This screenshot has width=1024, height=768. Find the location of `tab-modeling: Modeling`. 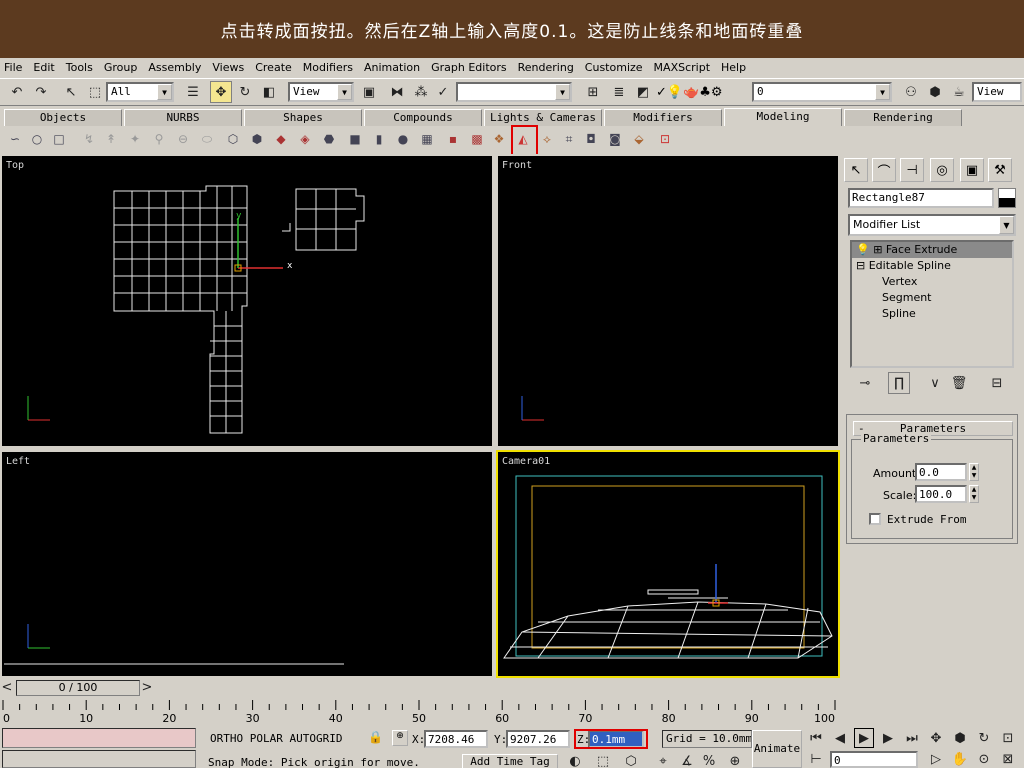

tab-modeling: Modeling is located at coordinates (783, 117).